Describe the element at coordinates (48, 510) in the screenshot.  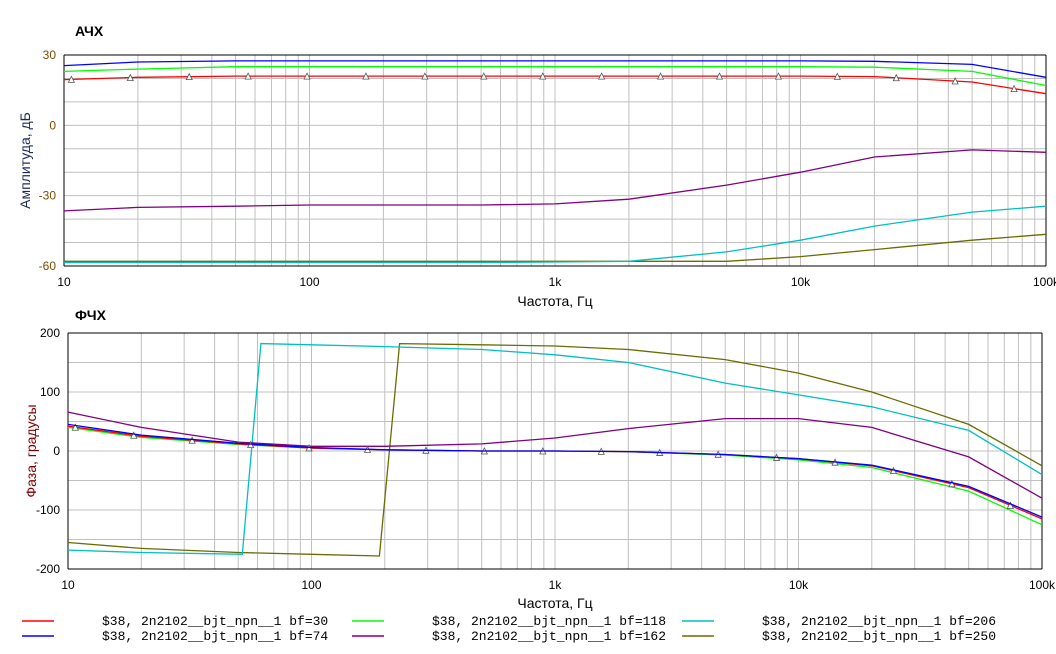
I see `y-tick-label: -100` at that location.